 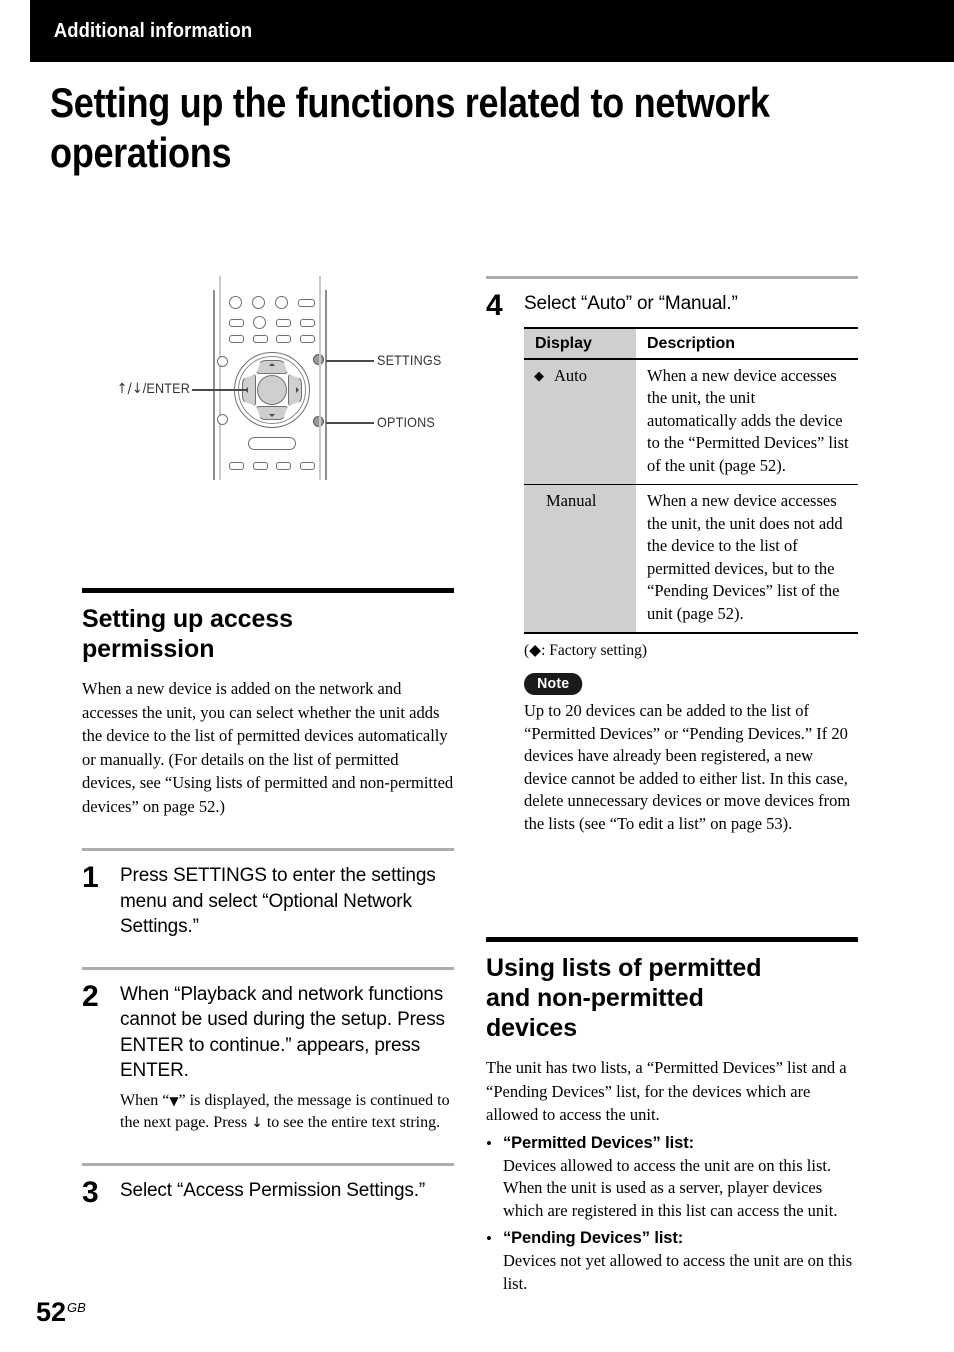 I want to click on settings-callout-label: SETTINGS, so click(x=409, y=360).